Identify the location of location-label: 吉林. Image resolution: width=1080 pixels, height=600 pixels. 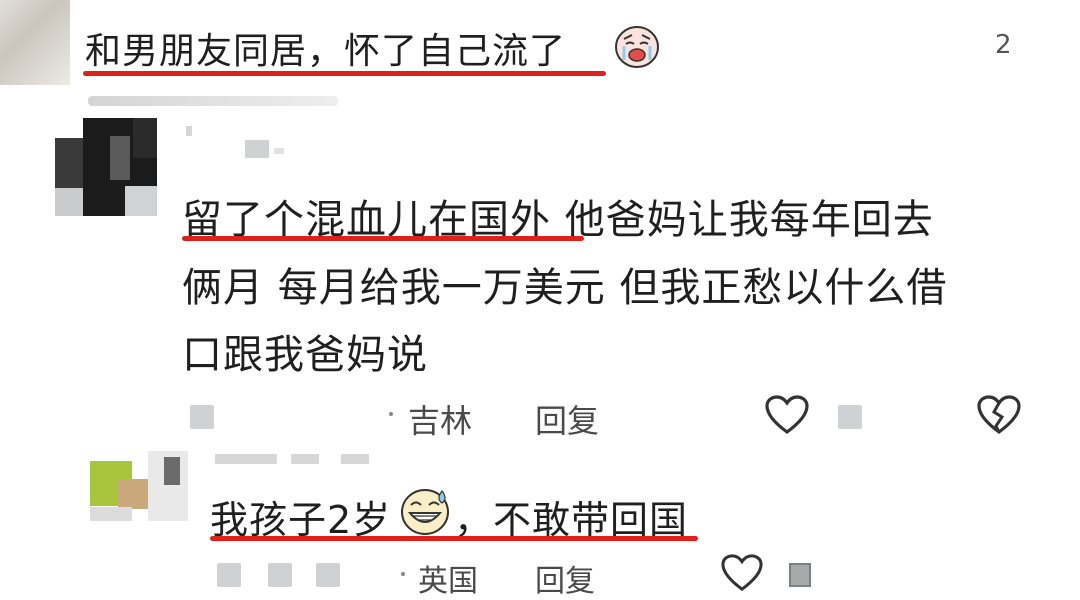
(440, 421).